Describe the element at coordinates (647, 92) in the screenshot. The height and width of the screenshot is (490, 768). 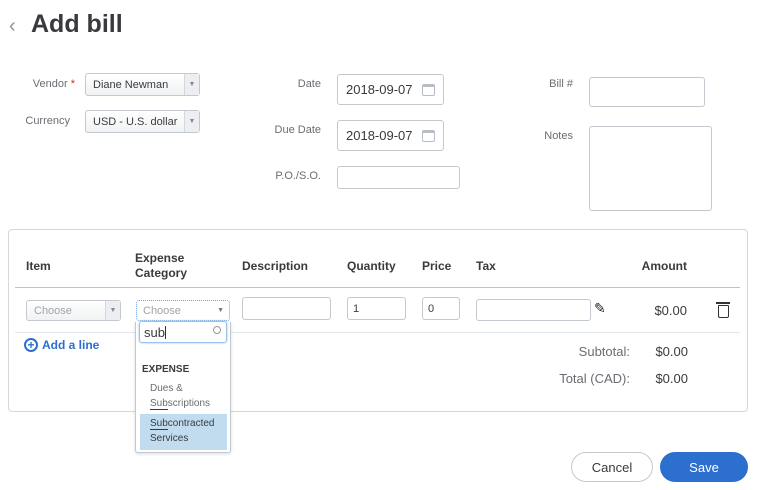
I see `bill-number-input` at that location.